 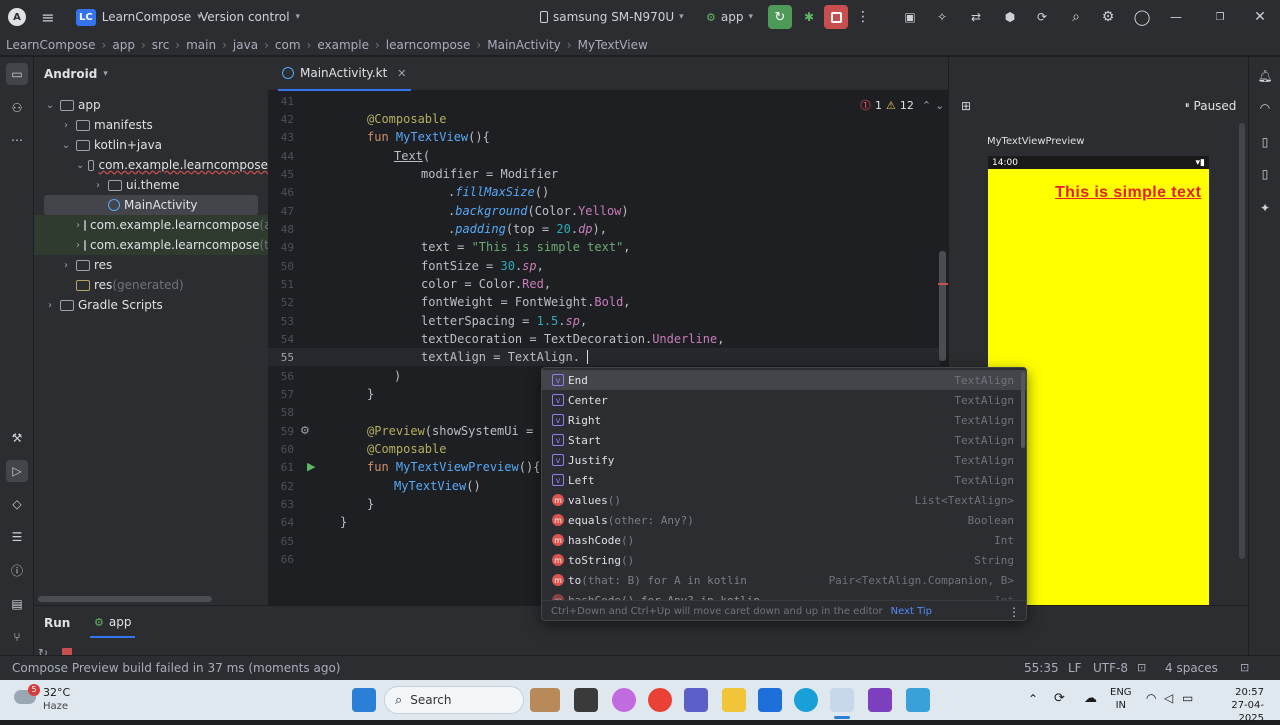 I want to click on breadcrumb-item: learncompose, so click(x=428, y=45).